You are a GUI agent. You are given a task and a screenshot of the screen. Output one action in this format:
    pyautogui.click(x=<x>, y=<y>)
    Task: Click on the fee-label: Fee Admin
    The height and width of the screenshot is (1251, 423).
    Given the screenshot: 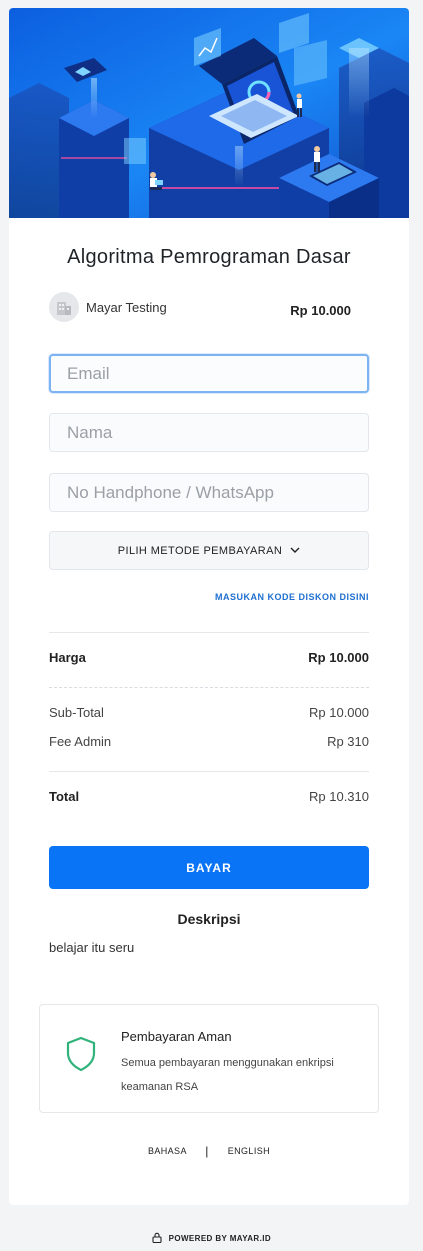 What is the action you would take?
    pyautogui.click(x=80, y=741)
    